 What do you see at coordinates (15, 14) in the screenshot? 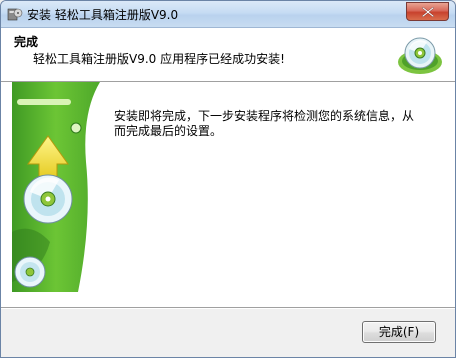
I see `installer-icon` at bounding box center [15, 14].